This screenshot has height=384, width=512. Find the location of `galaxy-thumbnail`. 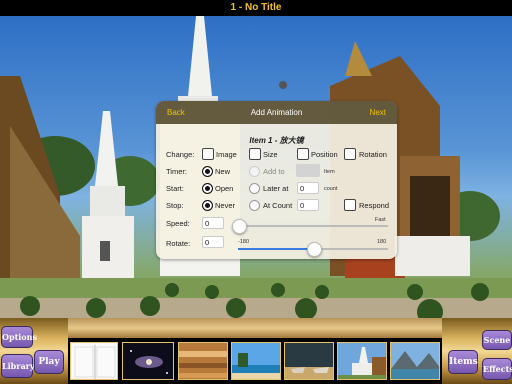

galaxy-thumbnail is located at coordinates (148, 361).